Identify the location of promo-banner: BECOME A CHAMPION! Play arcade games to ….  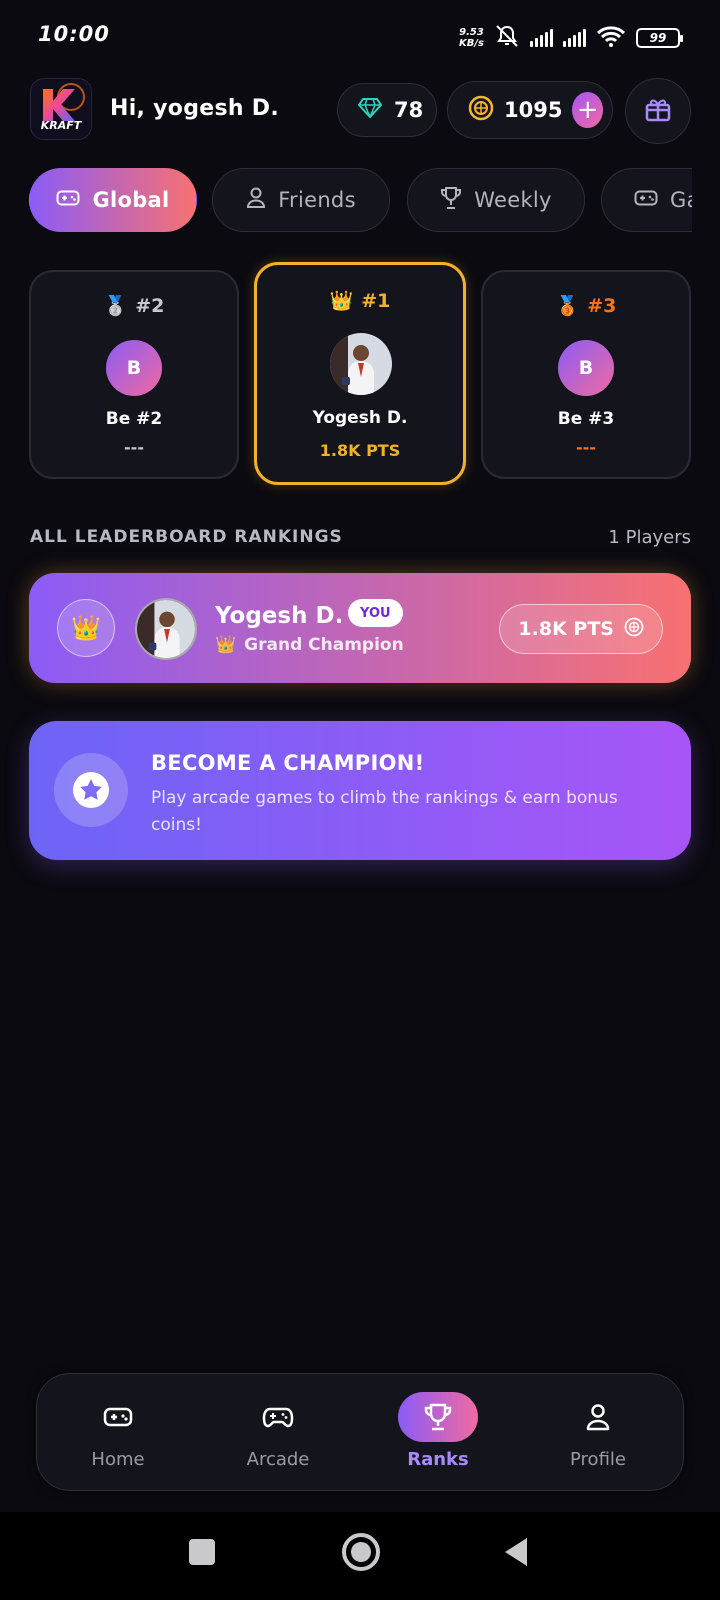
(360, 790).